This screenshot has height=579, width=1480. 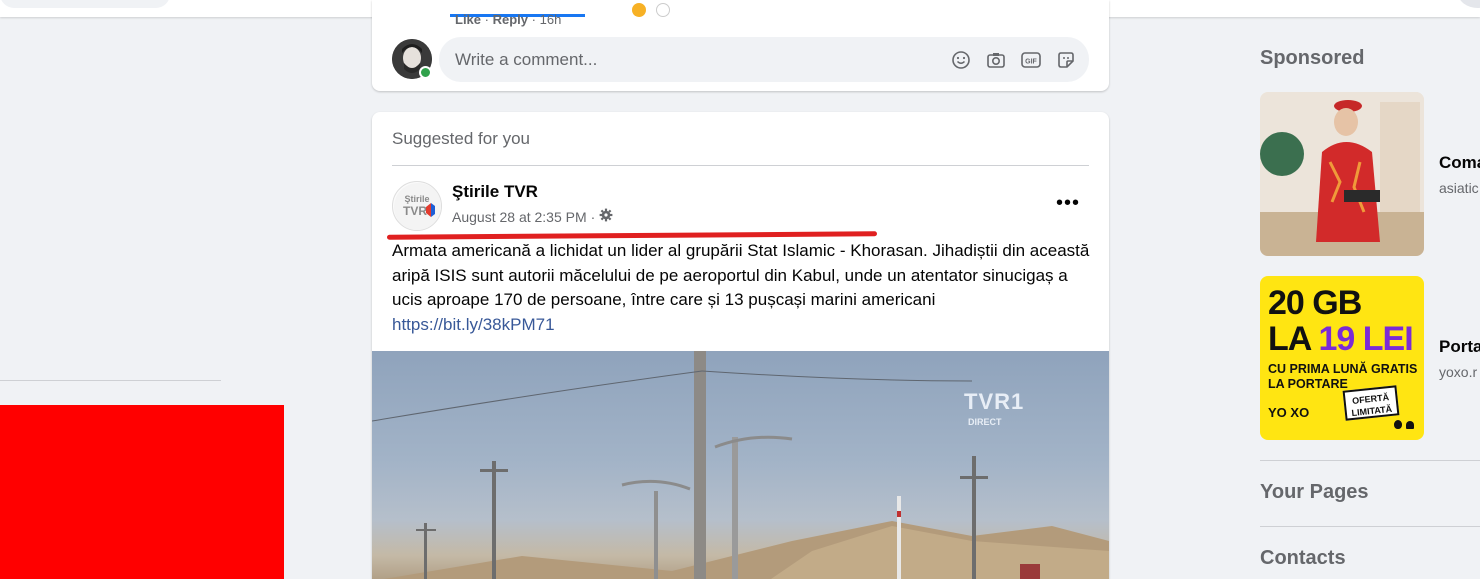 What do you see at coordinates (1371, 403) in the screenshot?
I see `ad2-offer-badge: OFERTĂ LIMITATĂ` at bounding box center [1371, 403].